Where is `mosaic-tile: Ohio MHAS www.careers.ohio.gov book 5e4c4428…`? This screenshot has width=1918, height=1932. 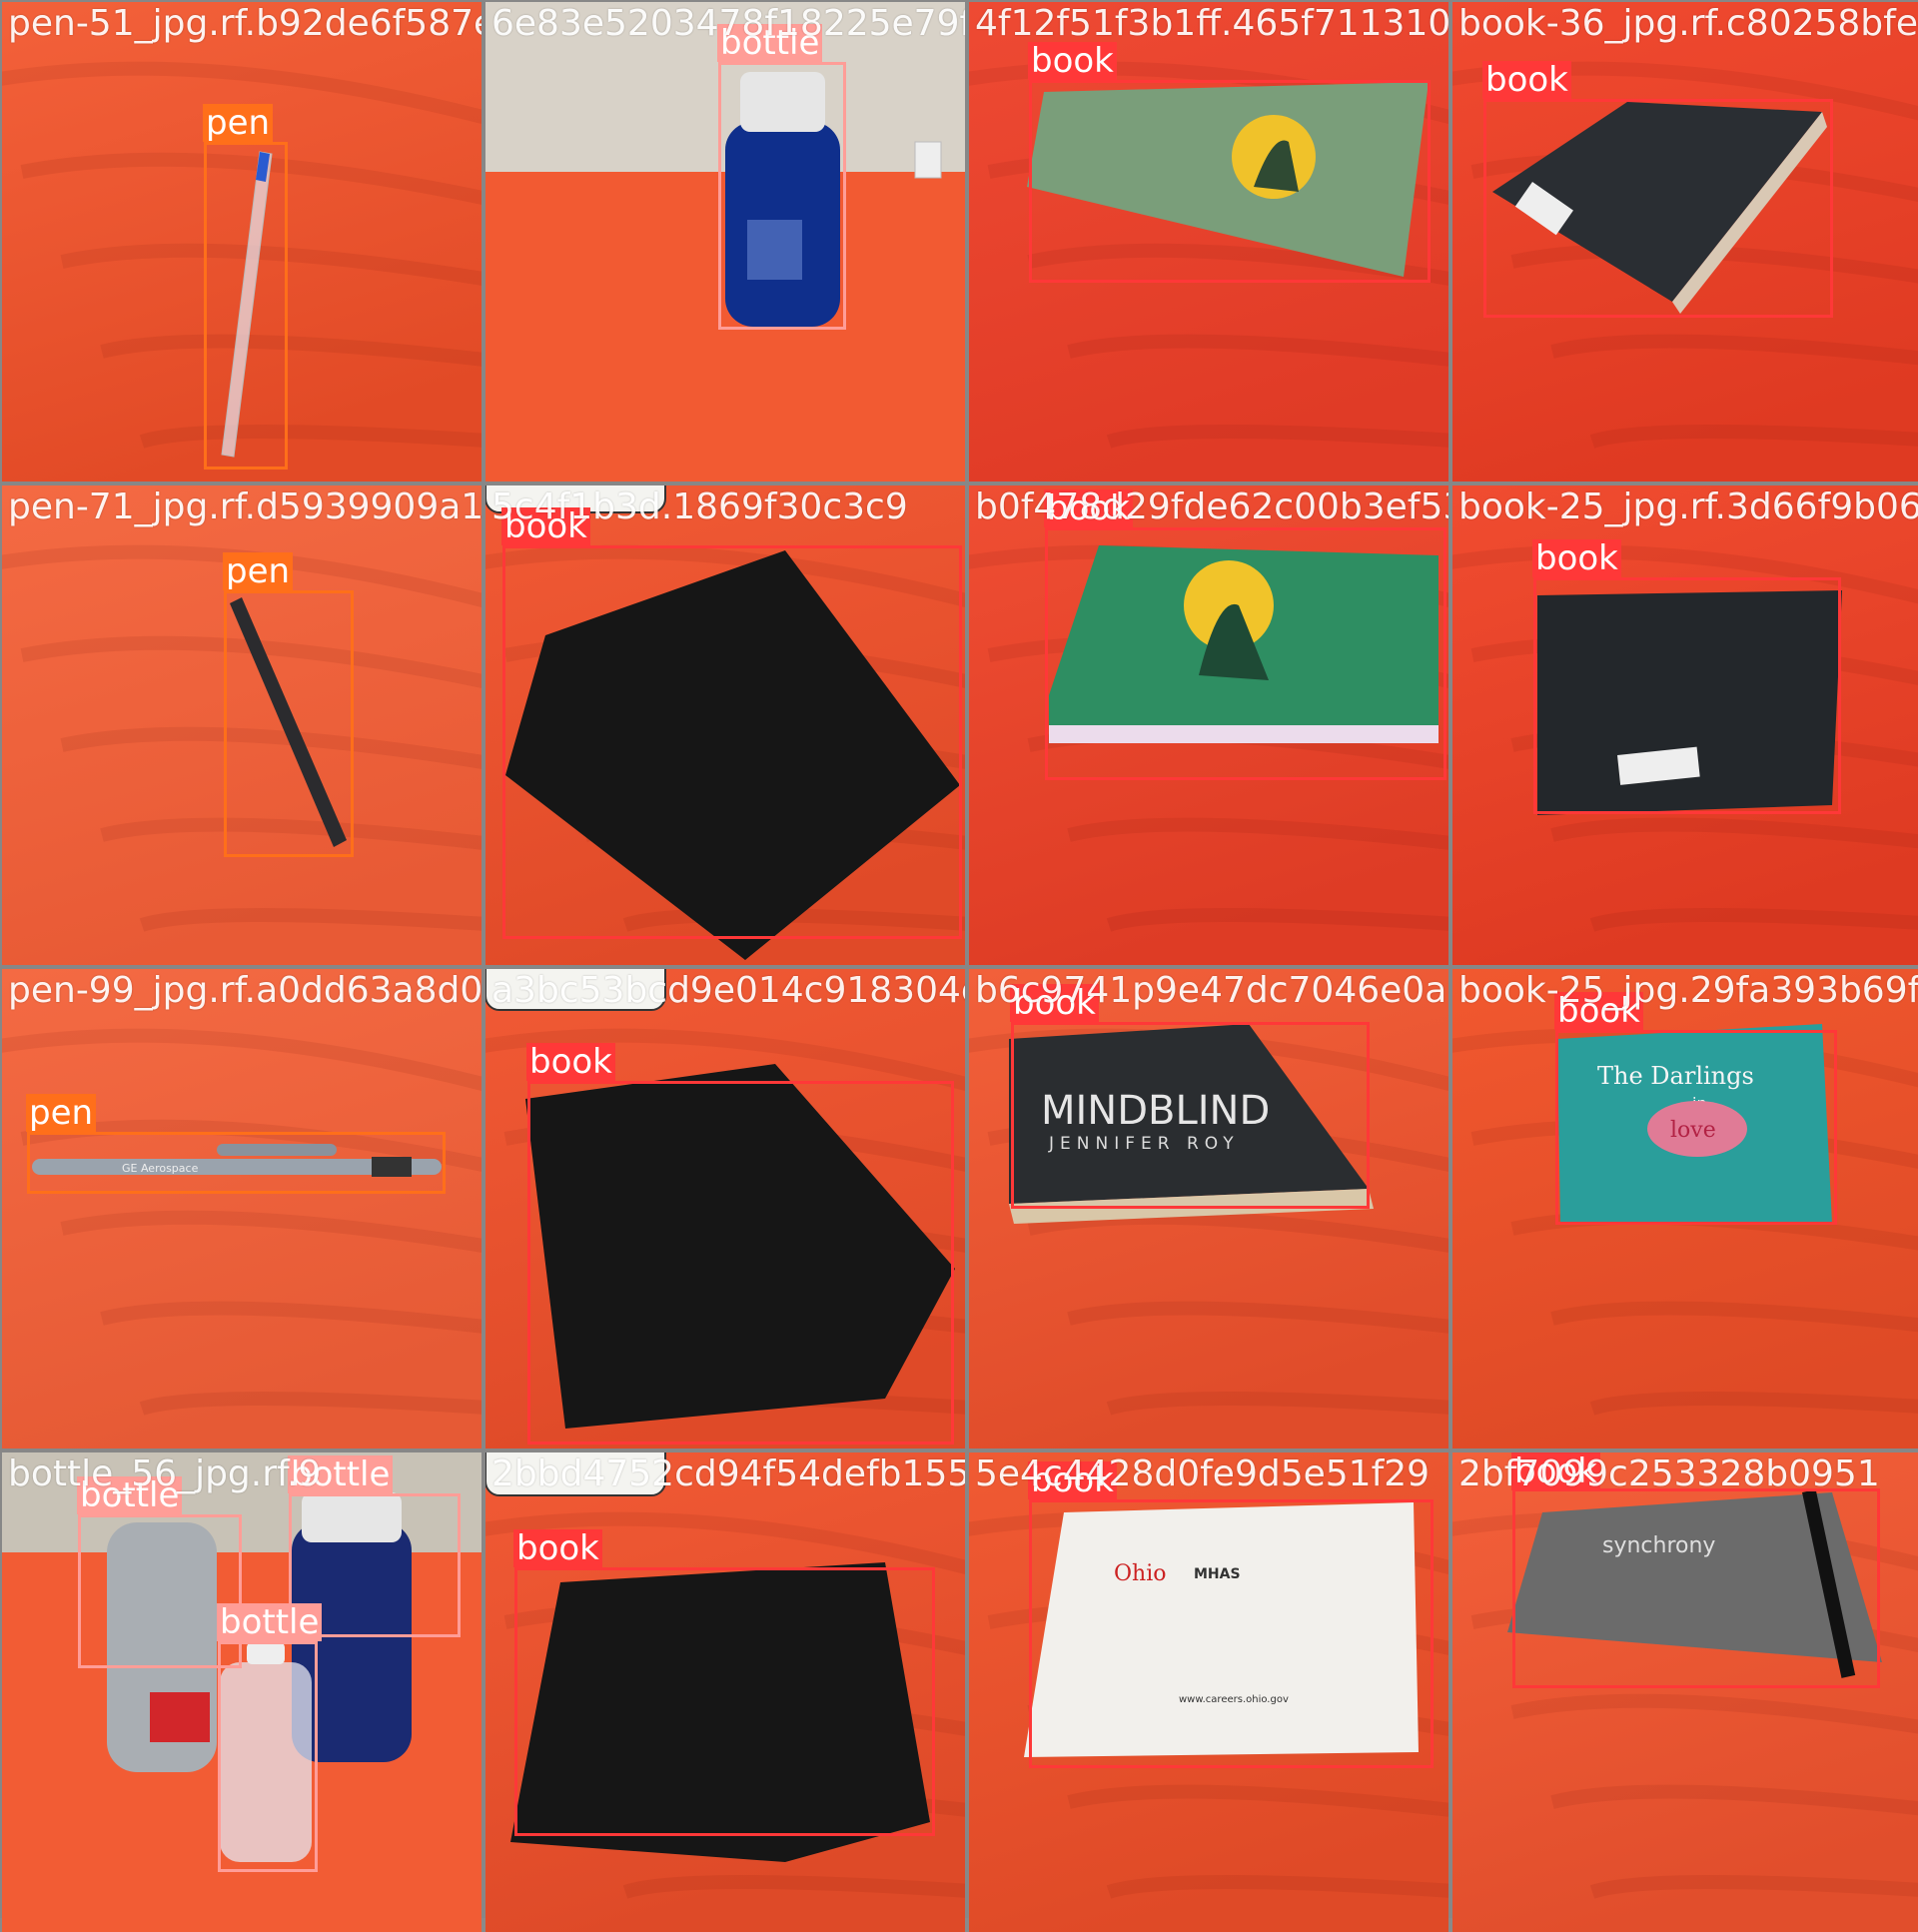
mosaic-tile: Ohio MHAS www.careers.ohio.gov book 5e4c4428… is located at coordinates (1208, 1692).